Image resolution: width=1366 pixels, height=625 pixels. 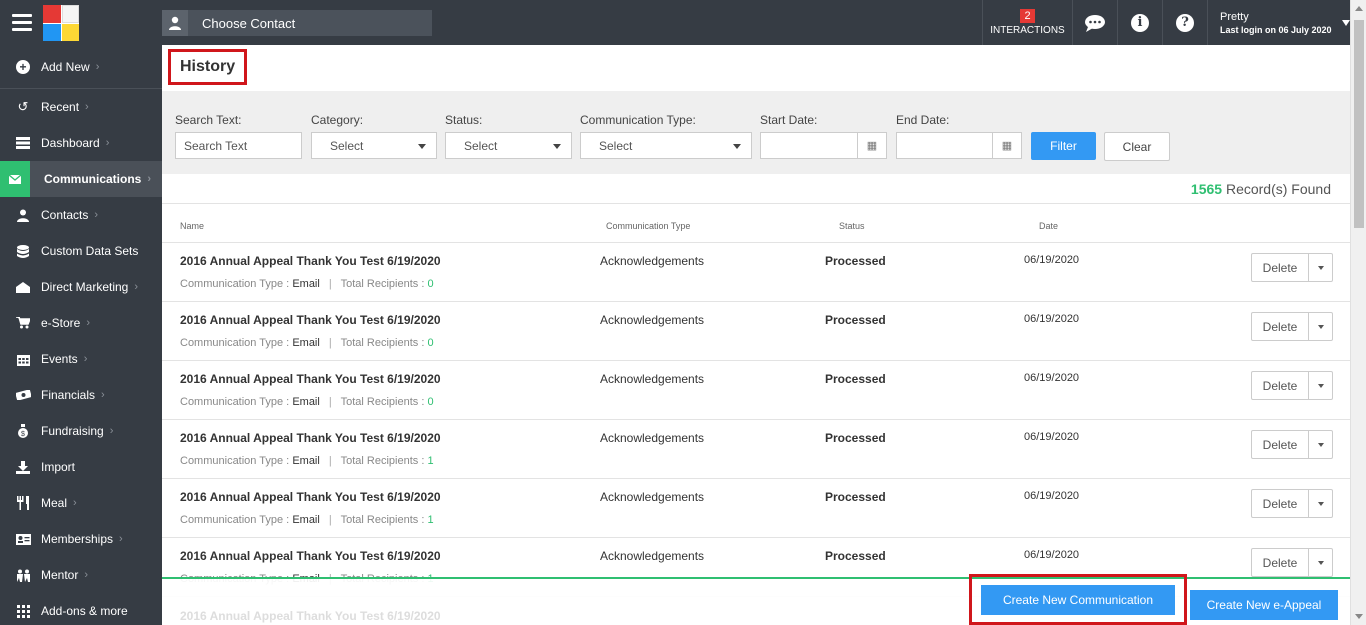 I want to click on interactions-button: 2 INTERACTIONS, so click(x=1027, y=22).